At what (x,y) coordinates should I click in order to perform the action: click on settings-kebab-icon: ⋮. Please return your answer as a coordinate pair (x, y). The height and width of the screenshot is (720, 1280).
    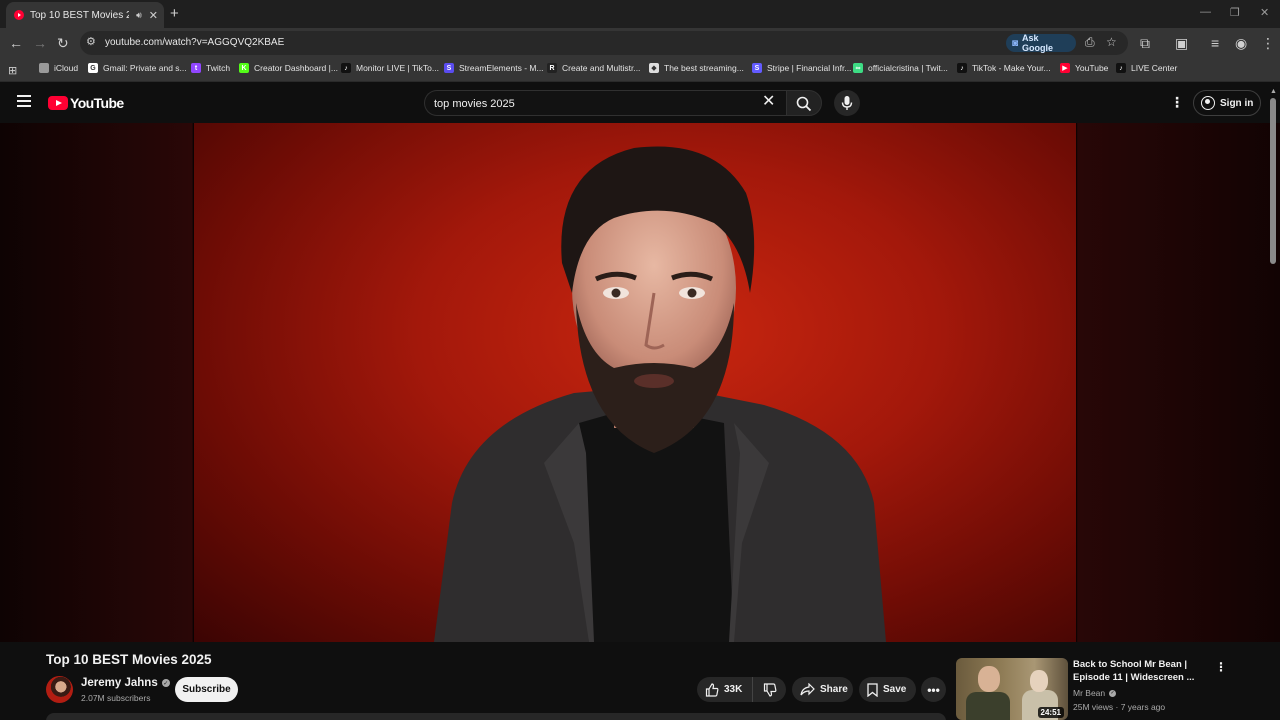
    Looking at the image, I should click on (1177, 102).